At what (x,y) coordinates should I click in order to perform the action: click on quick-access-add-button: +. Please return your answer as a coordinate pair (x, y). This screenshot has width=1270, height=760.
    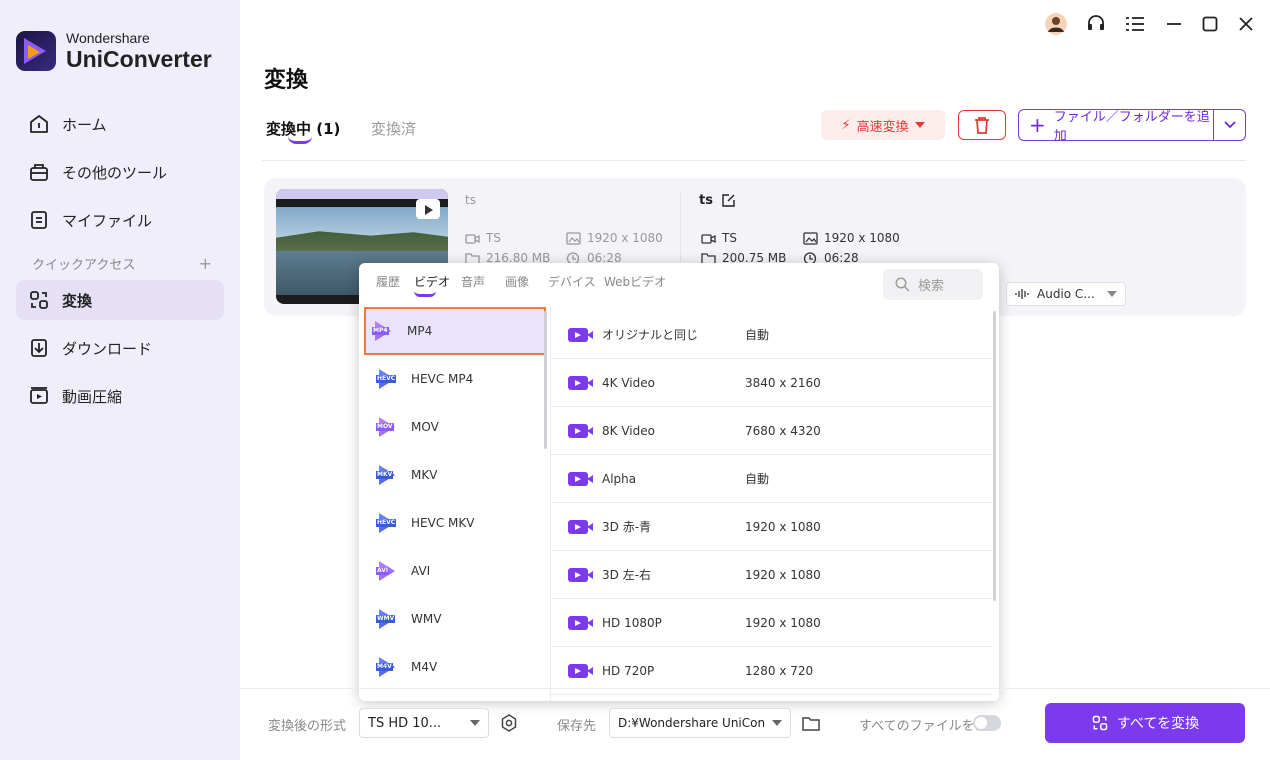
    Looking at the image, I should click on (205, 263).